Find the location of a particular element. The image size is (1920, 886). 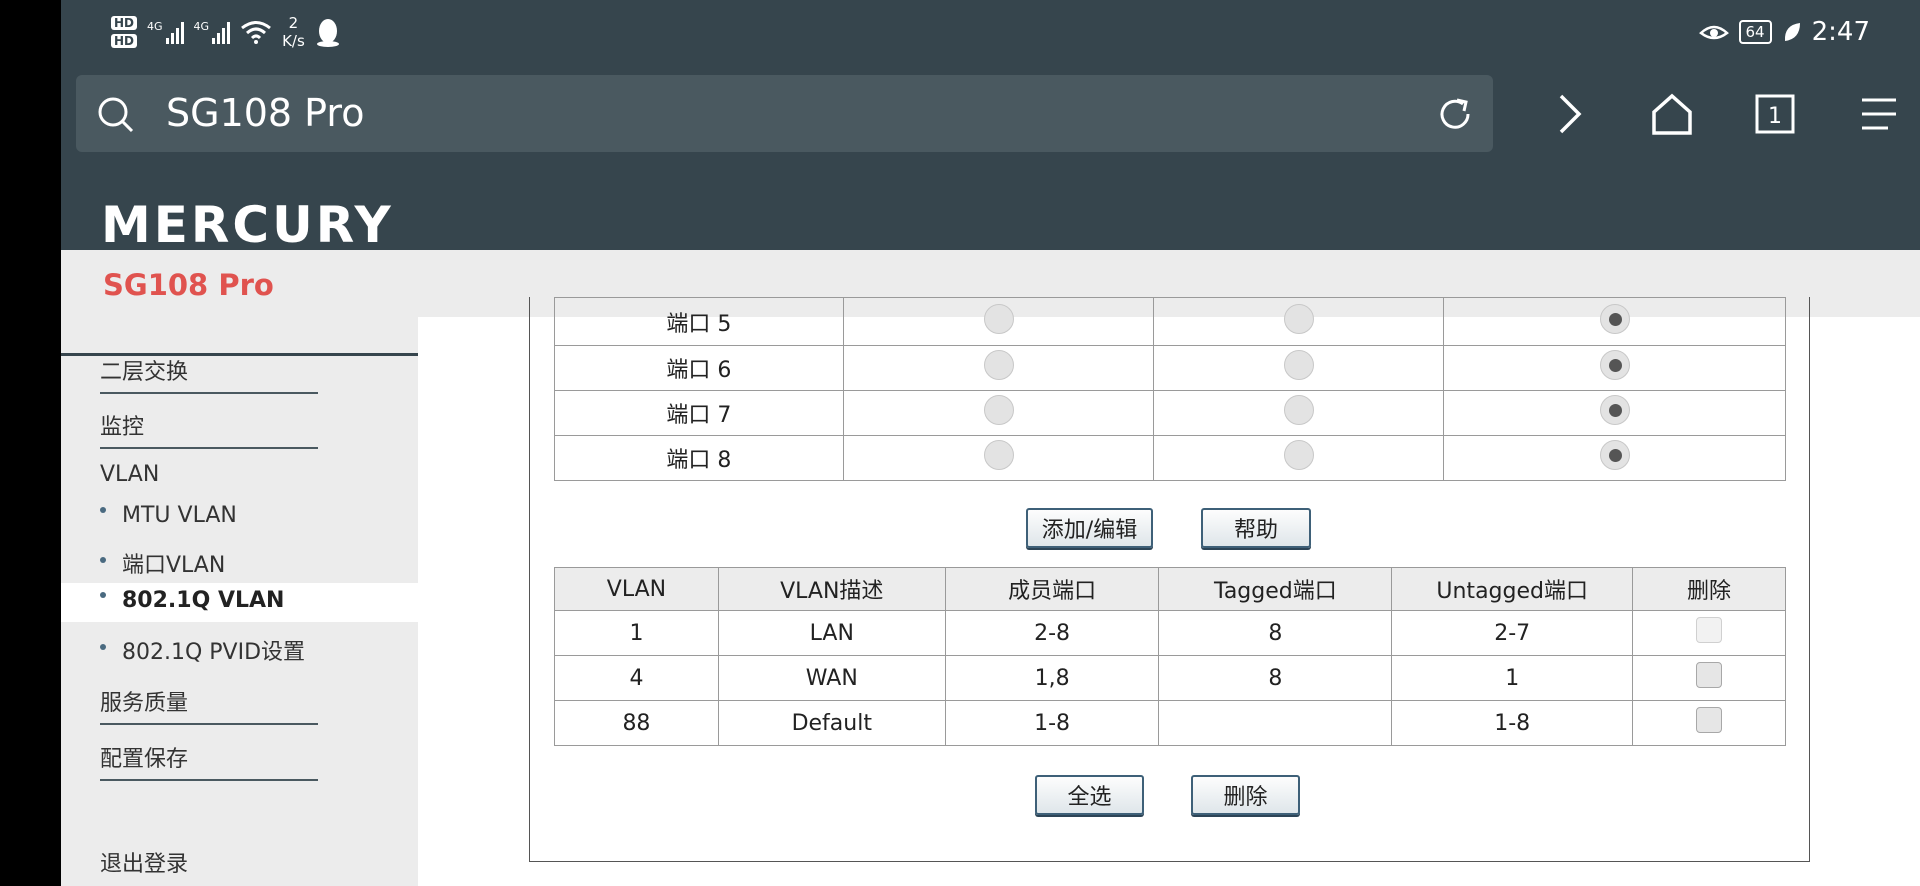

select-all-button: 全选 is located at coordinates (1089, 795).